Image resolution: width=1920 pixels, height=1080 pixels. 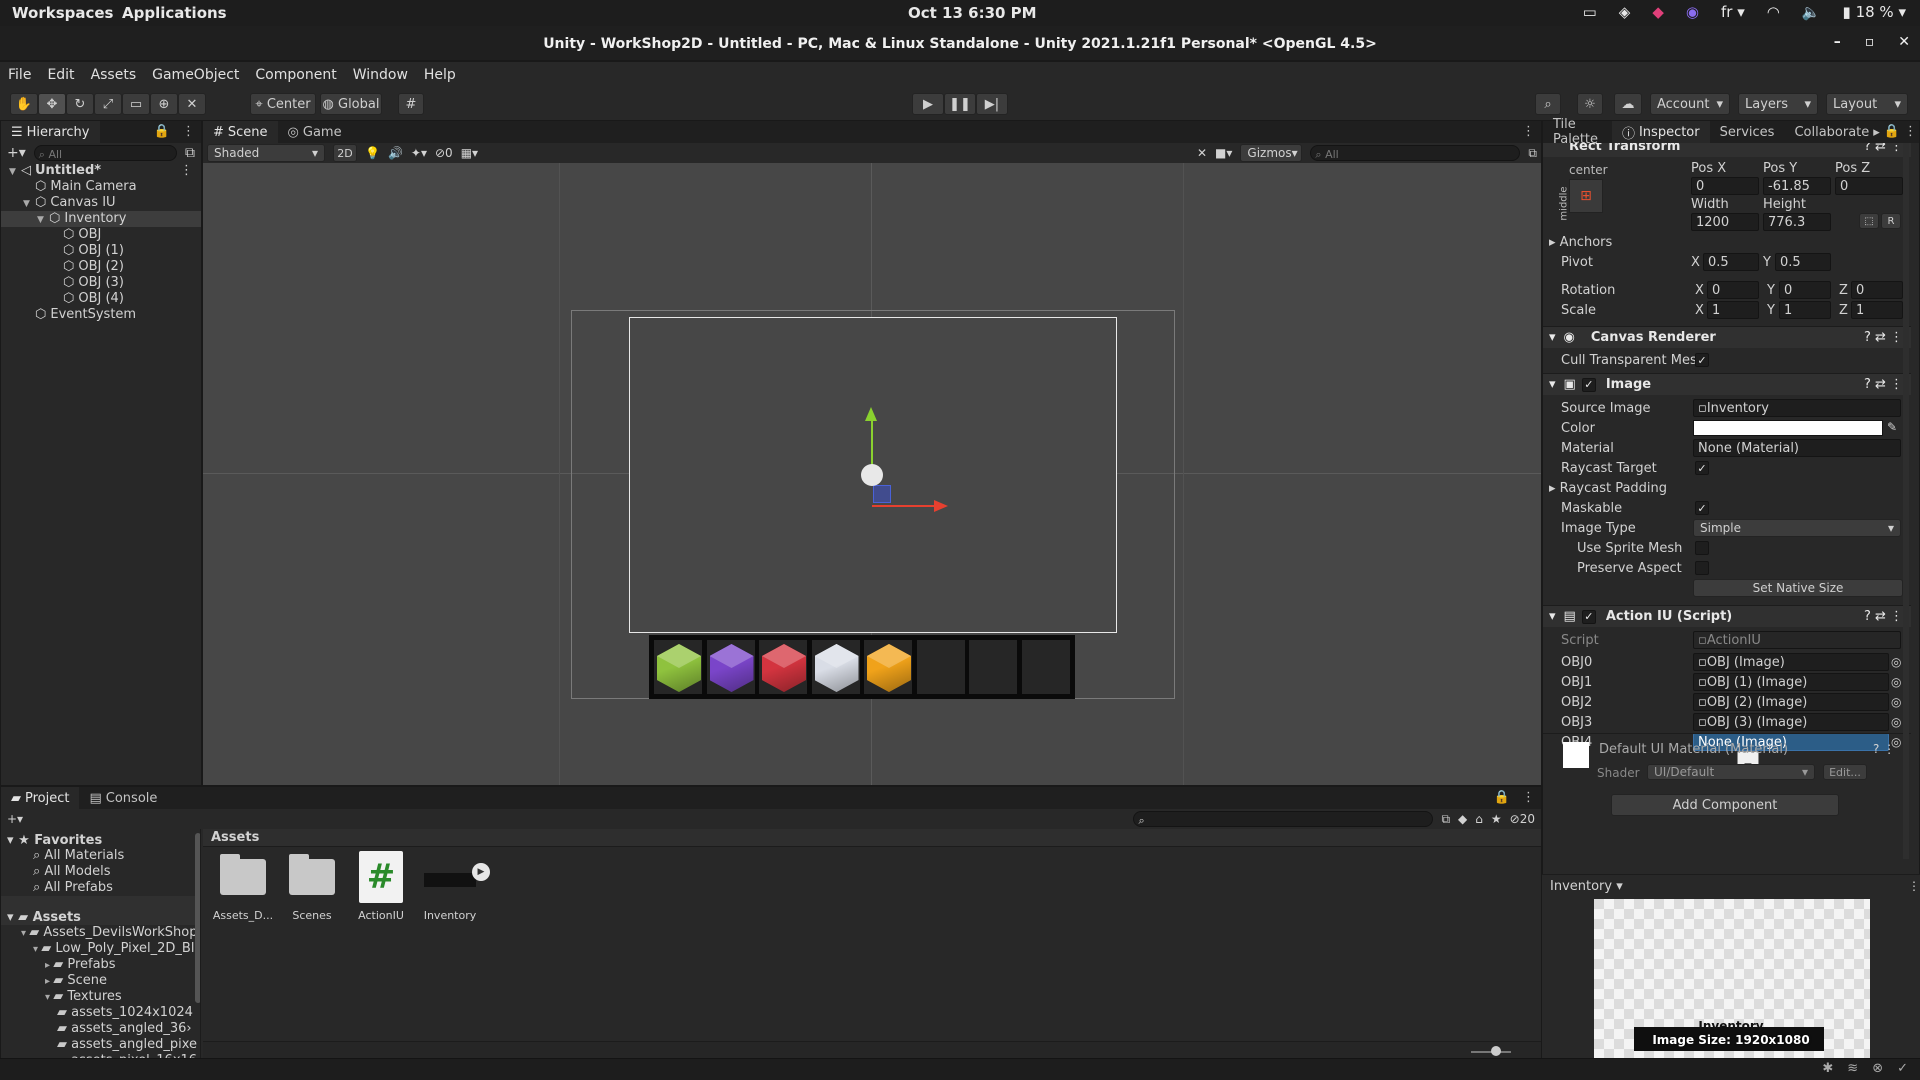 I want to click on hierarchy-item: ▼ ⬡ Inventory, so click(x=101, y=219).